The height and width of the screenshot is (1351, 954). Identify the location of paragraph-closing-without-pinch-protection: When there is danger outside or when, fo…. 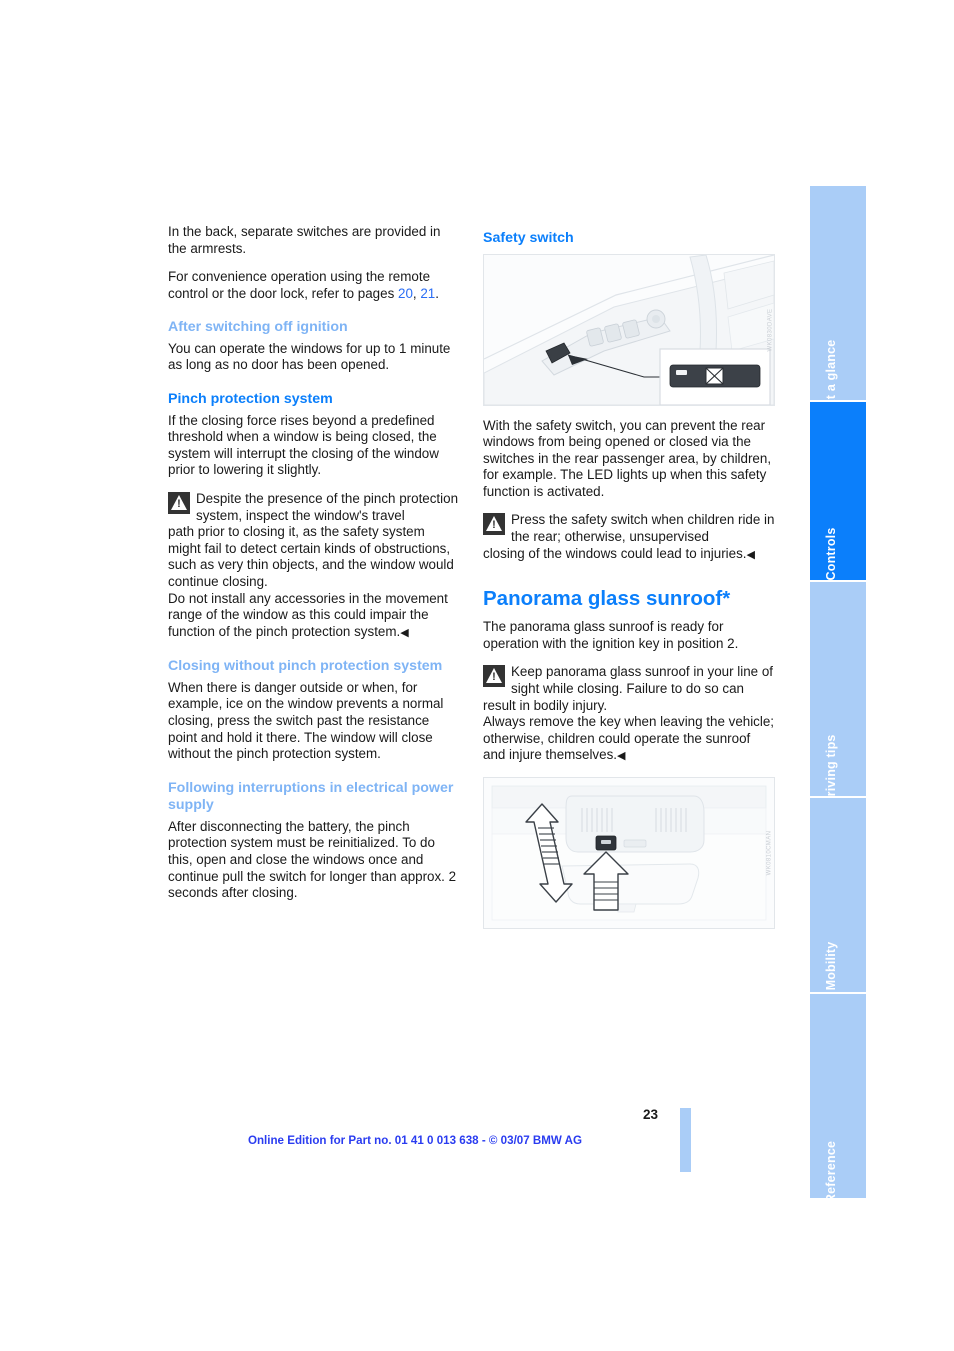
(306, 720).